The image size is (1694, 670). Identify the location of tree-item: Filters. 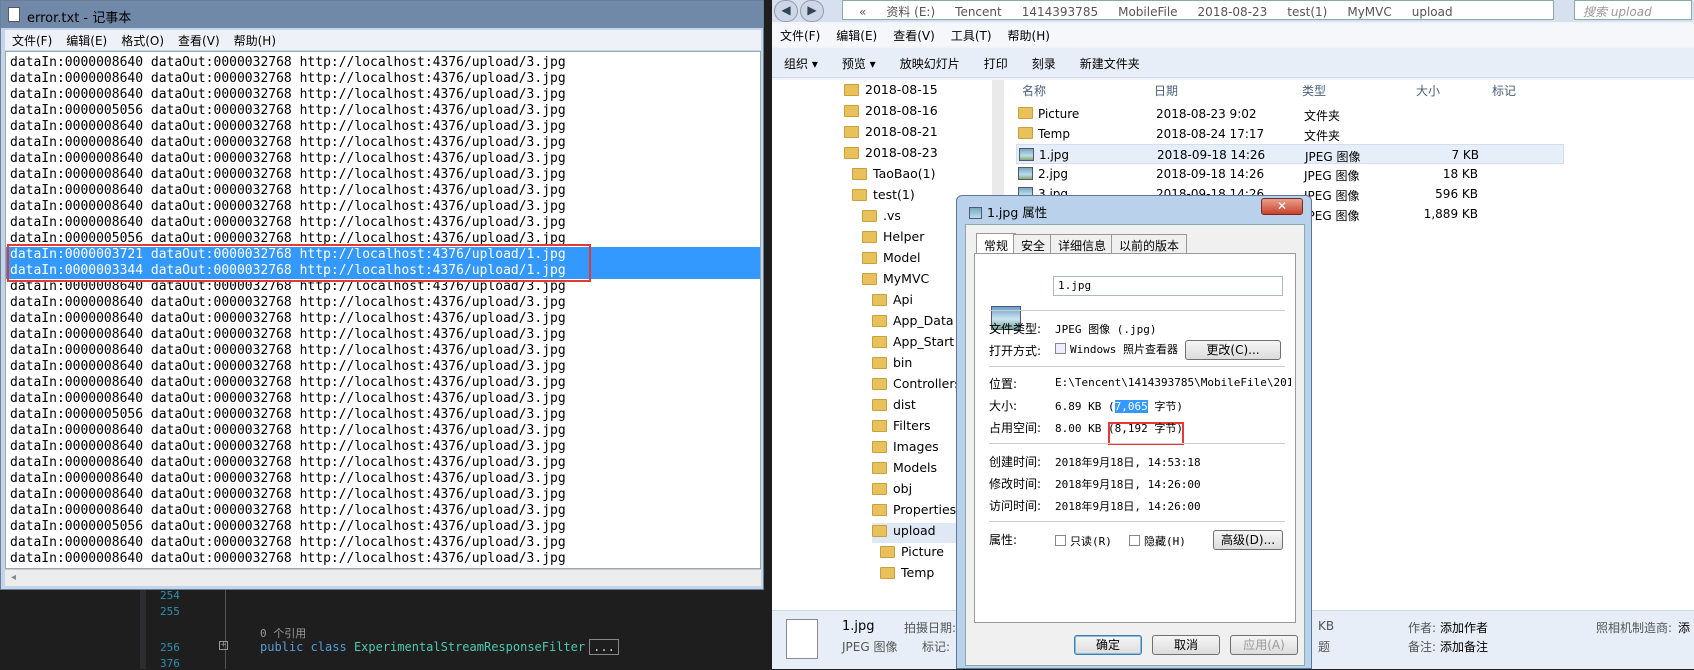
(901, 428).